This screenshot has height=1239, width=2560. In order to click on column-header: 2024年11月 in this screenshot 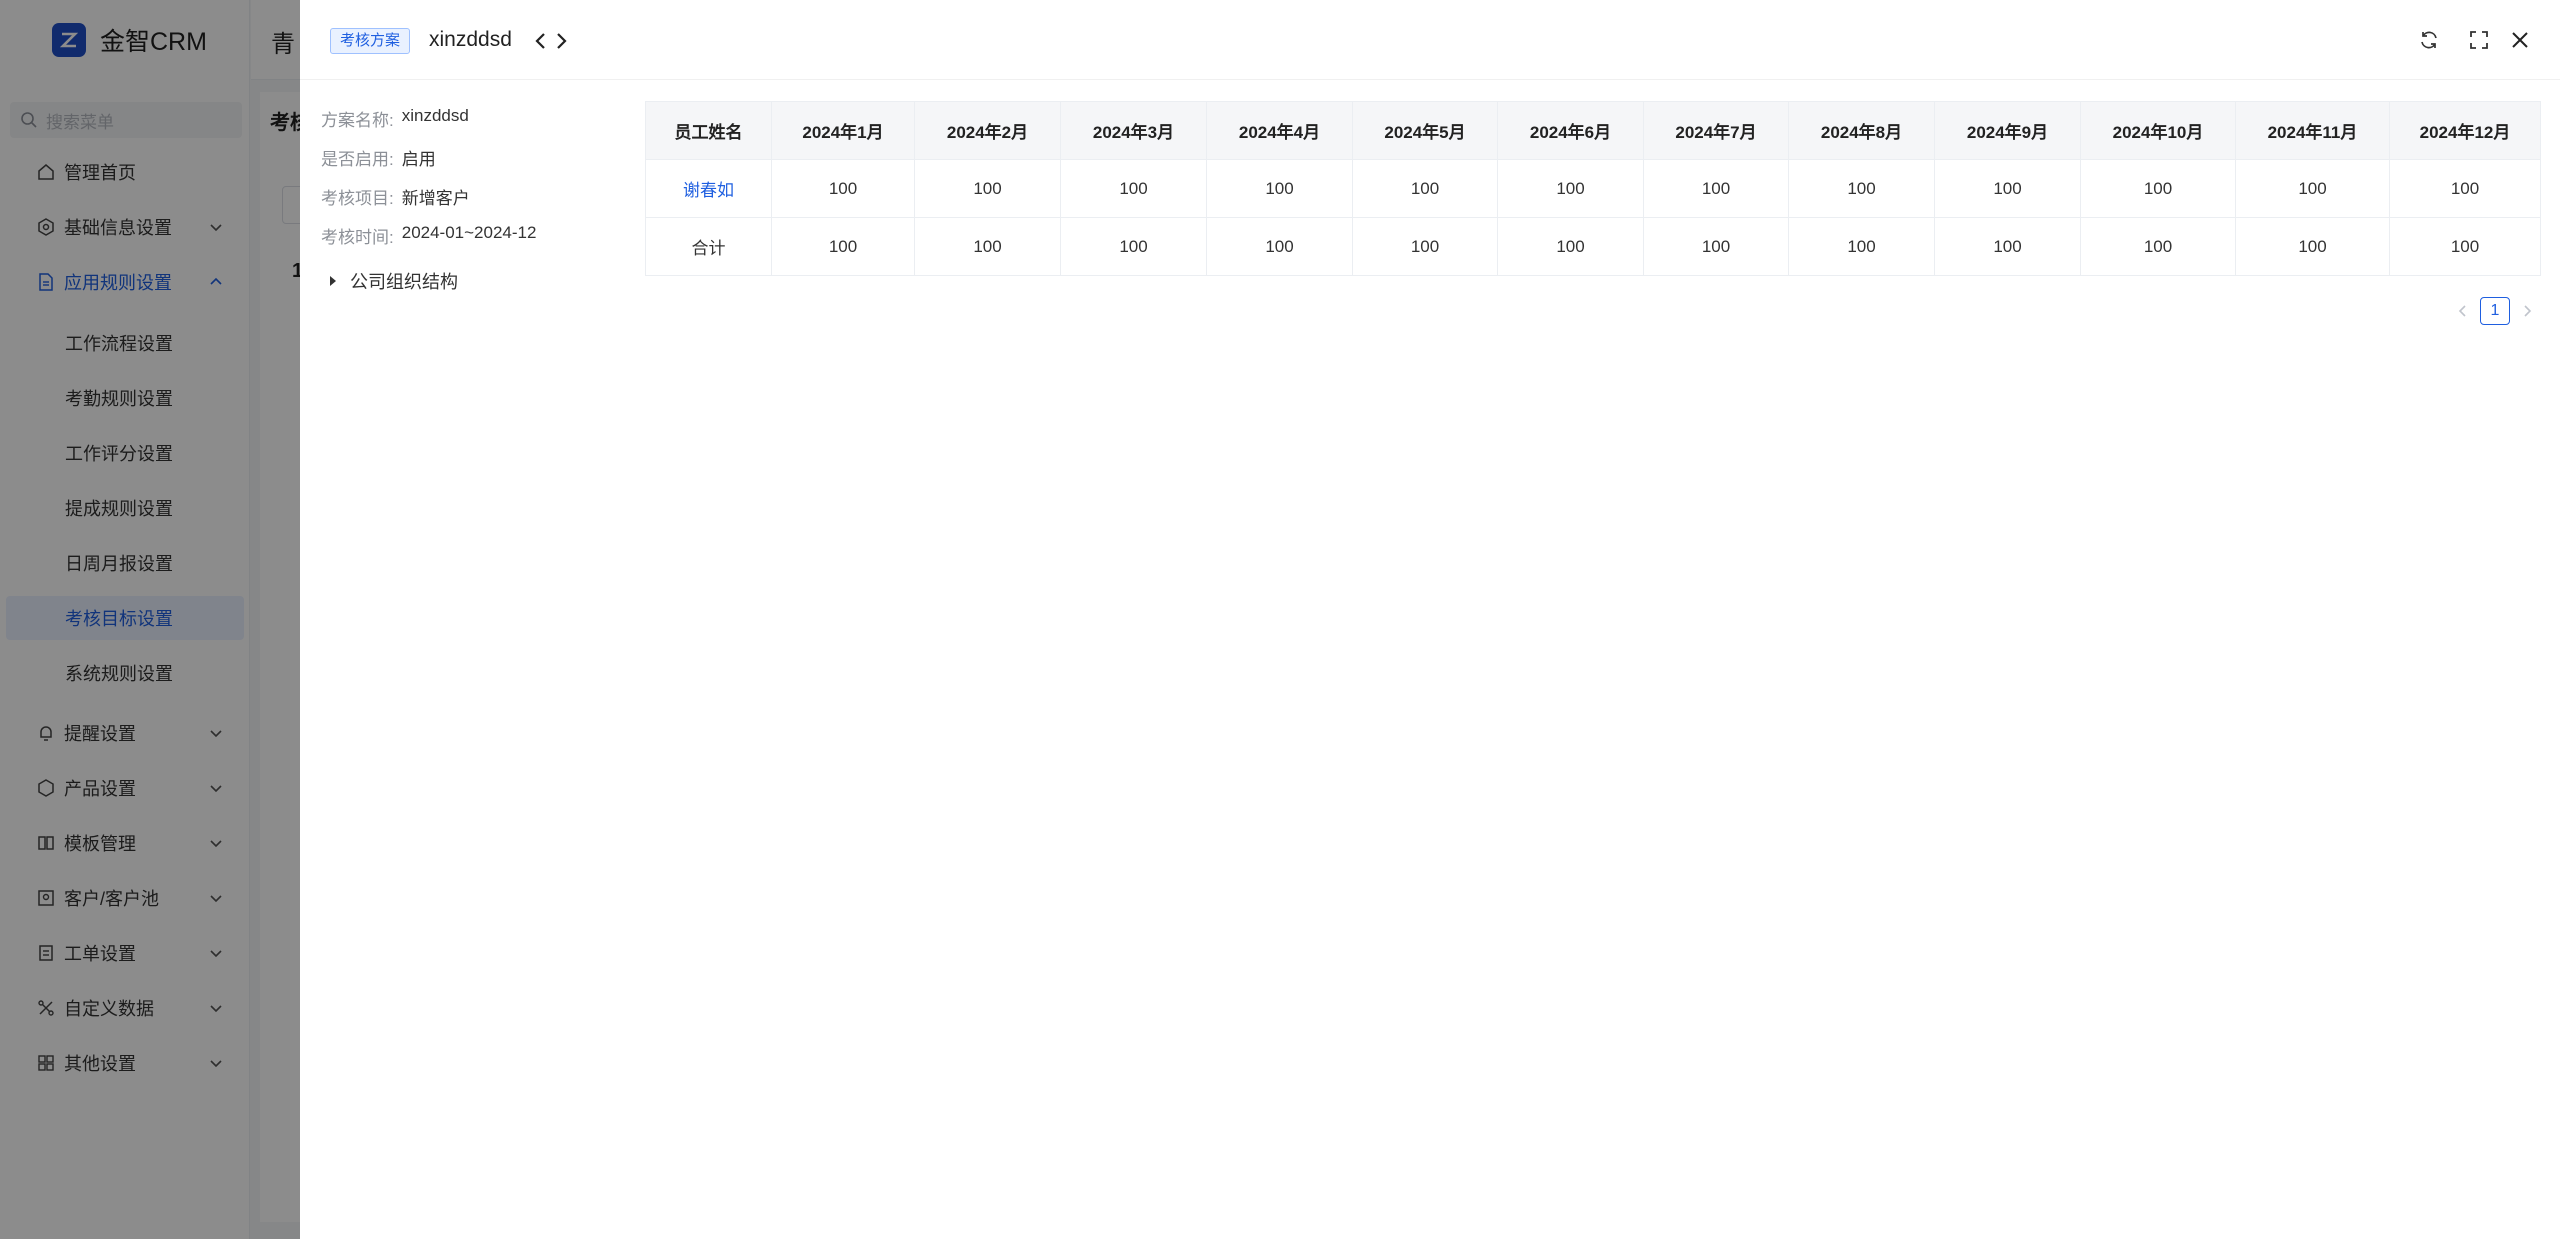, I will do `click(2312, 130)`.